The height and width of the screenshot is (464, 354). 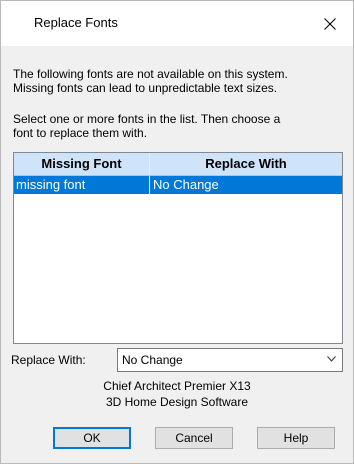 I want to click on close-icon, so click(x=330, y=23).